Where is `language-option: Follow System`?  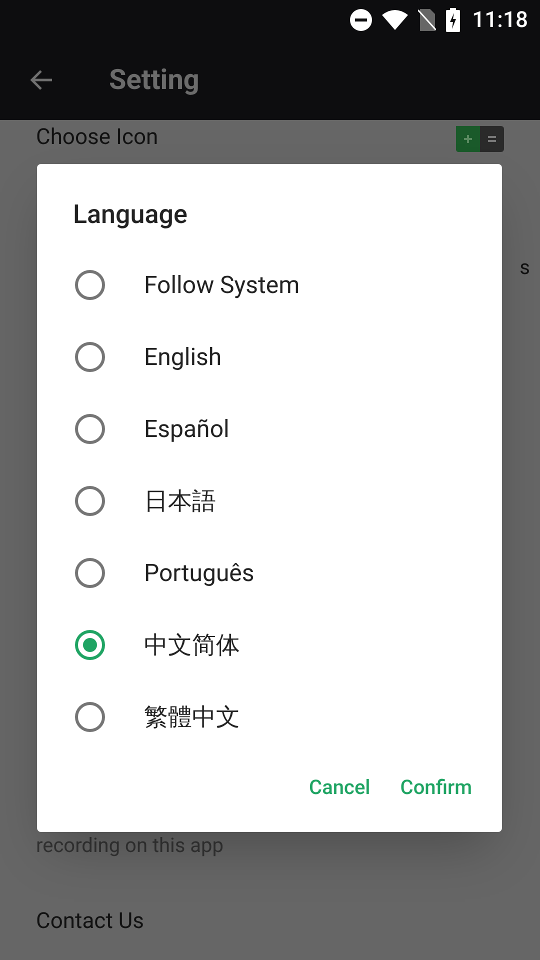 language-option: Follow System is located at coordinates (222, 285).